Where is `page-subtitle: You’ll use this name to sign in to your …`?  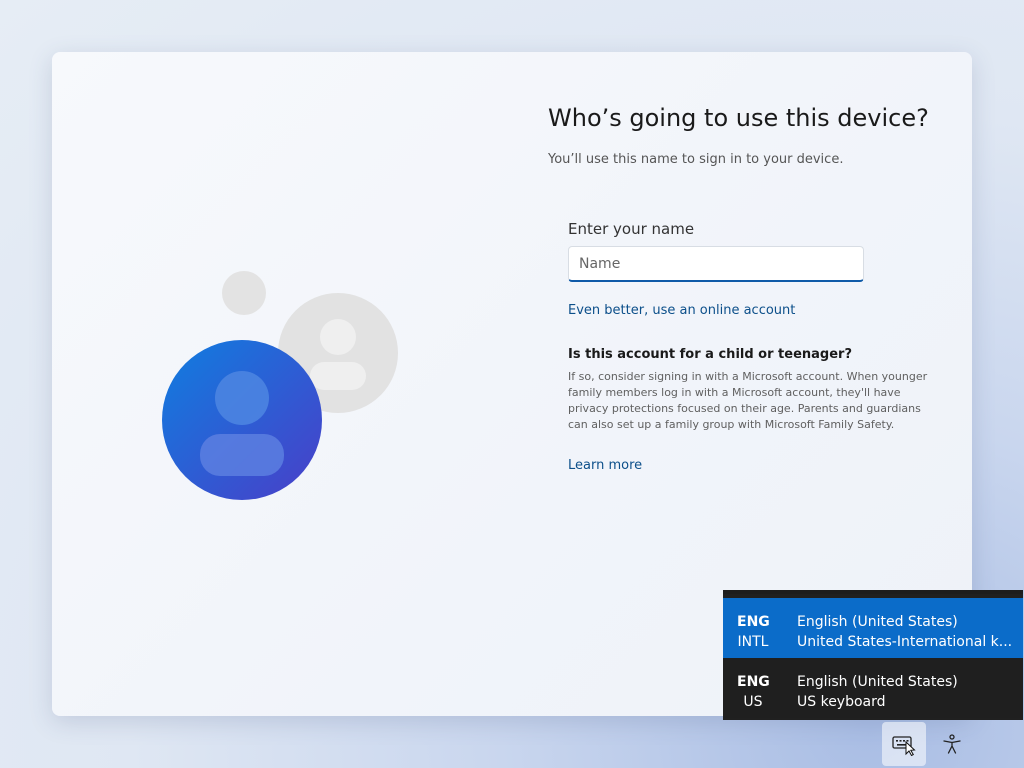 page-subtitle: You’ll use this name to sign in to your … is located at coordinates (696, 159).